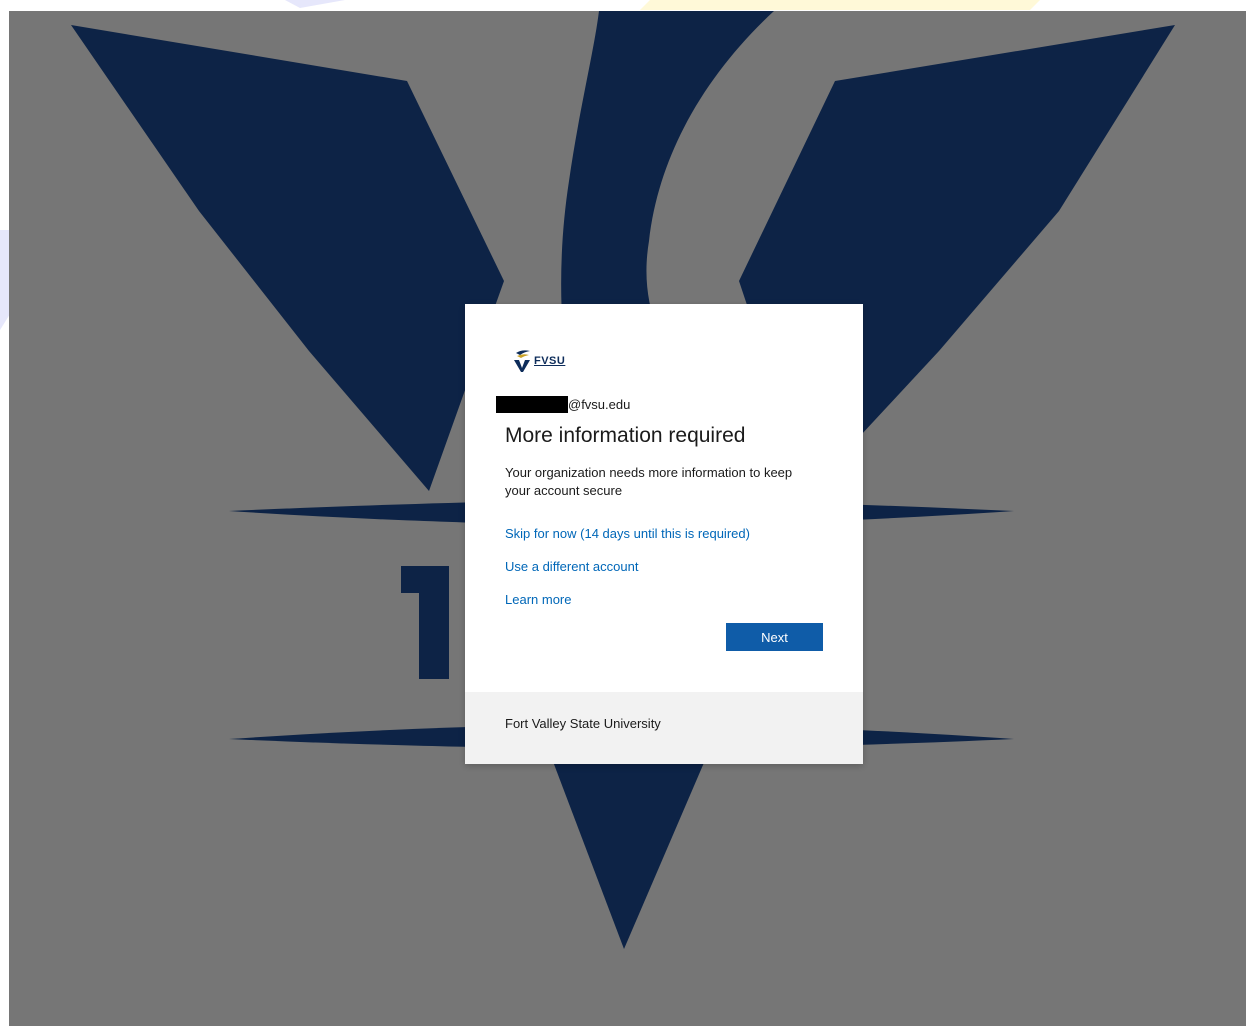 This screenshot has width=1246, height=1026. What do you see at coordinates (538, 599) in the screenshot?
I see `learn-more-link: Learn more` at bounding box center [538, 599].